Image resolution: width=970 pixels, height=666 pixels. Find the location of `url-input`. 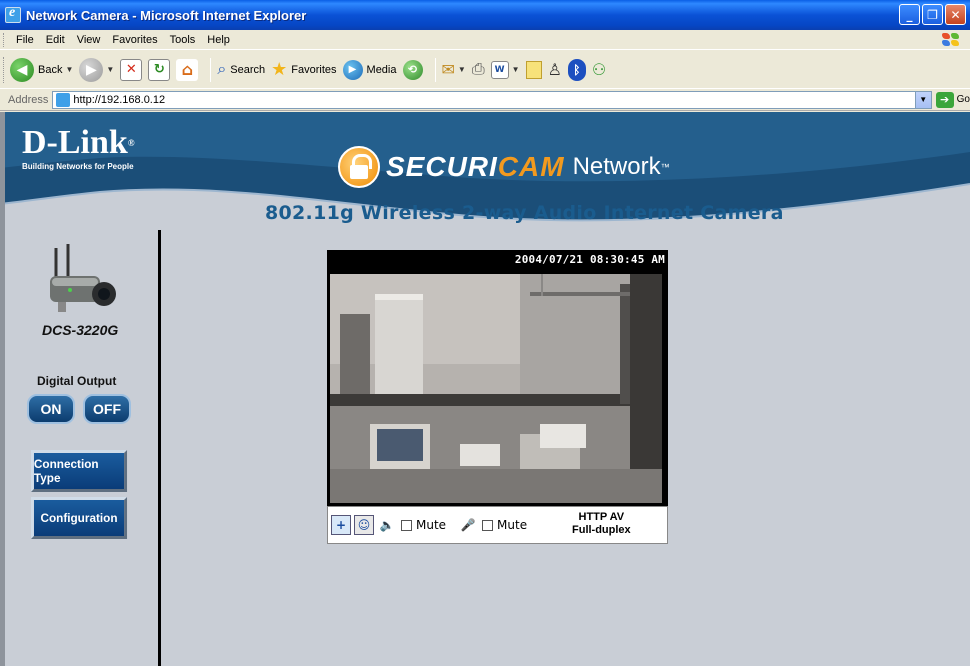

url-input is located at coordinates (483, 99).